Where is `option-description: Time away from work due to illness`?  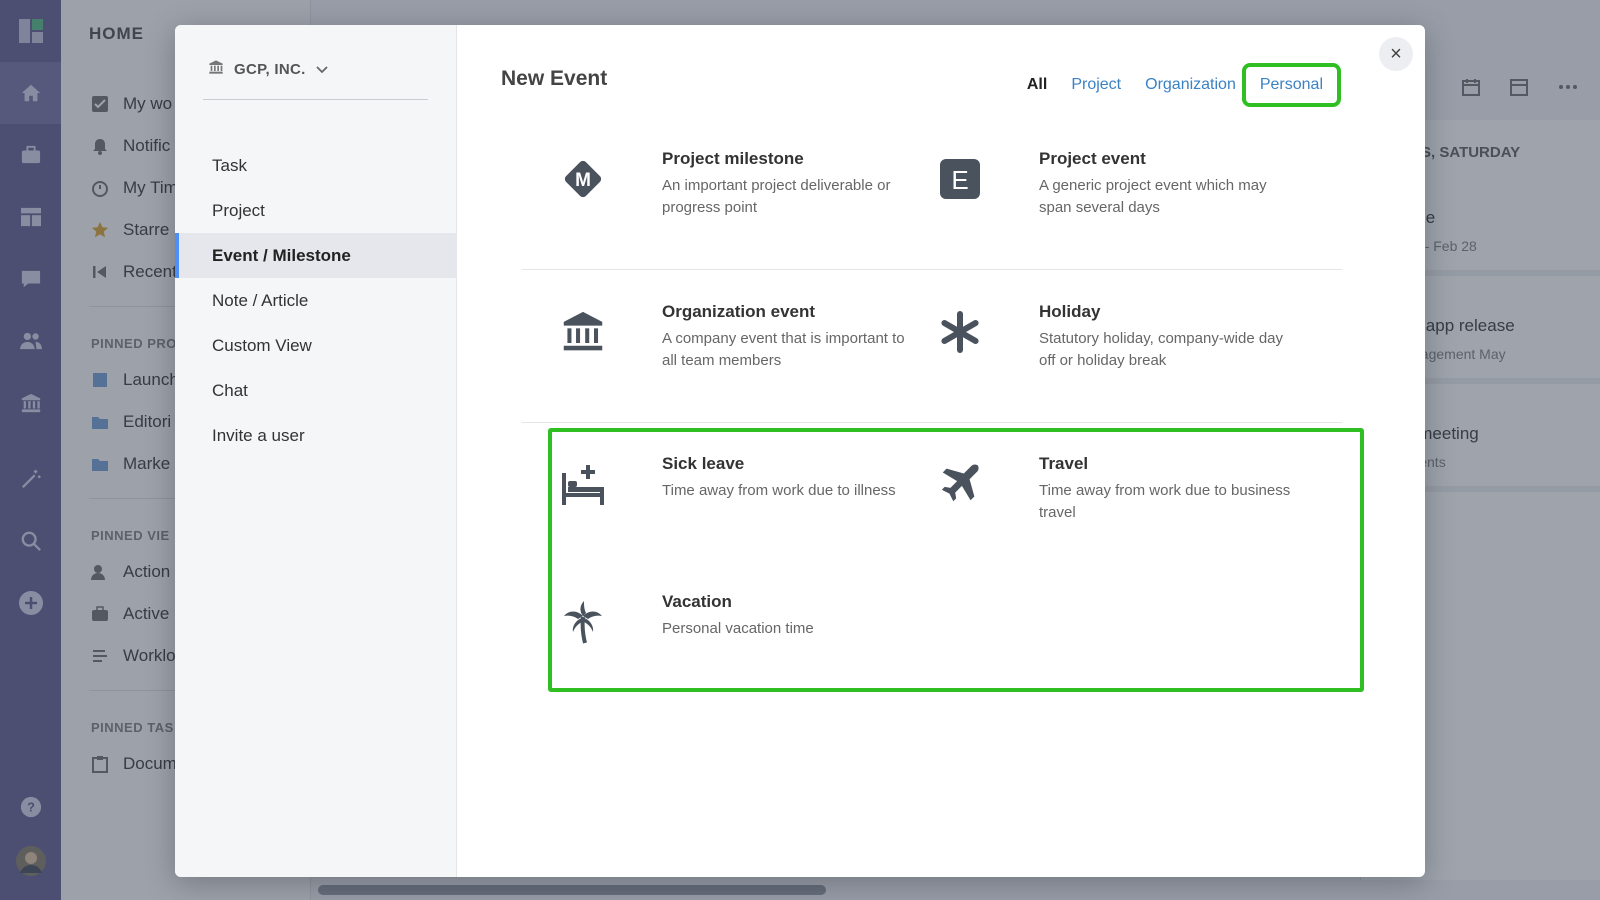
option-description: Time away from work due to illness is located at coordinates (779, 490).